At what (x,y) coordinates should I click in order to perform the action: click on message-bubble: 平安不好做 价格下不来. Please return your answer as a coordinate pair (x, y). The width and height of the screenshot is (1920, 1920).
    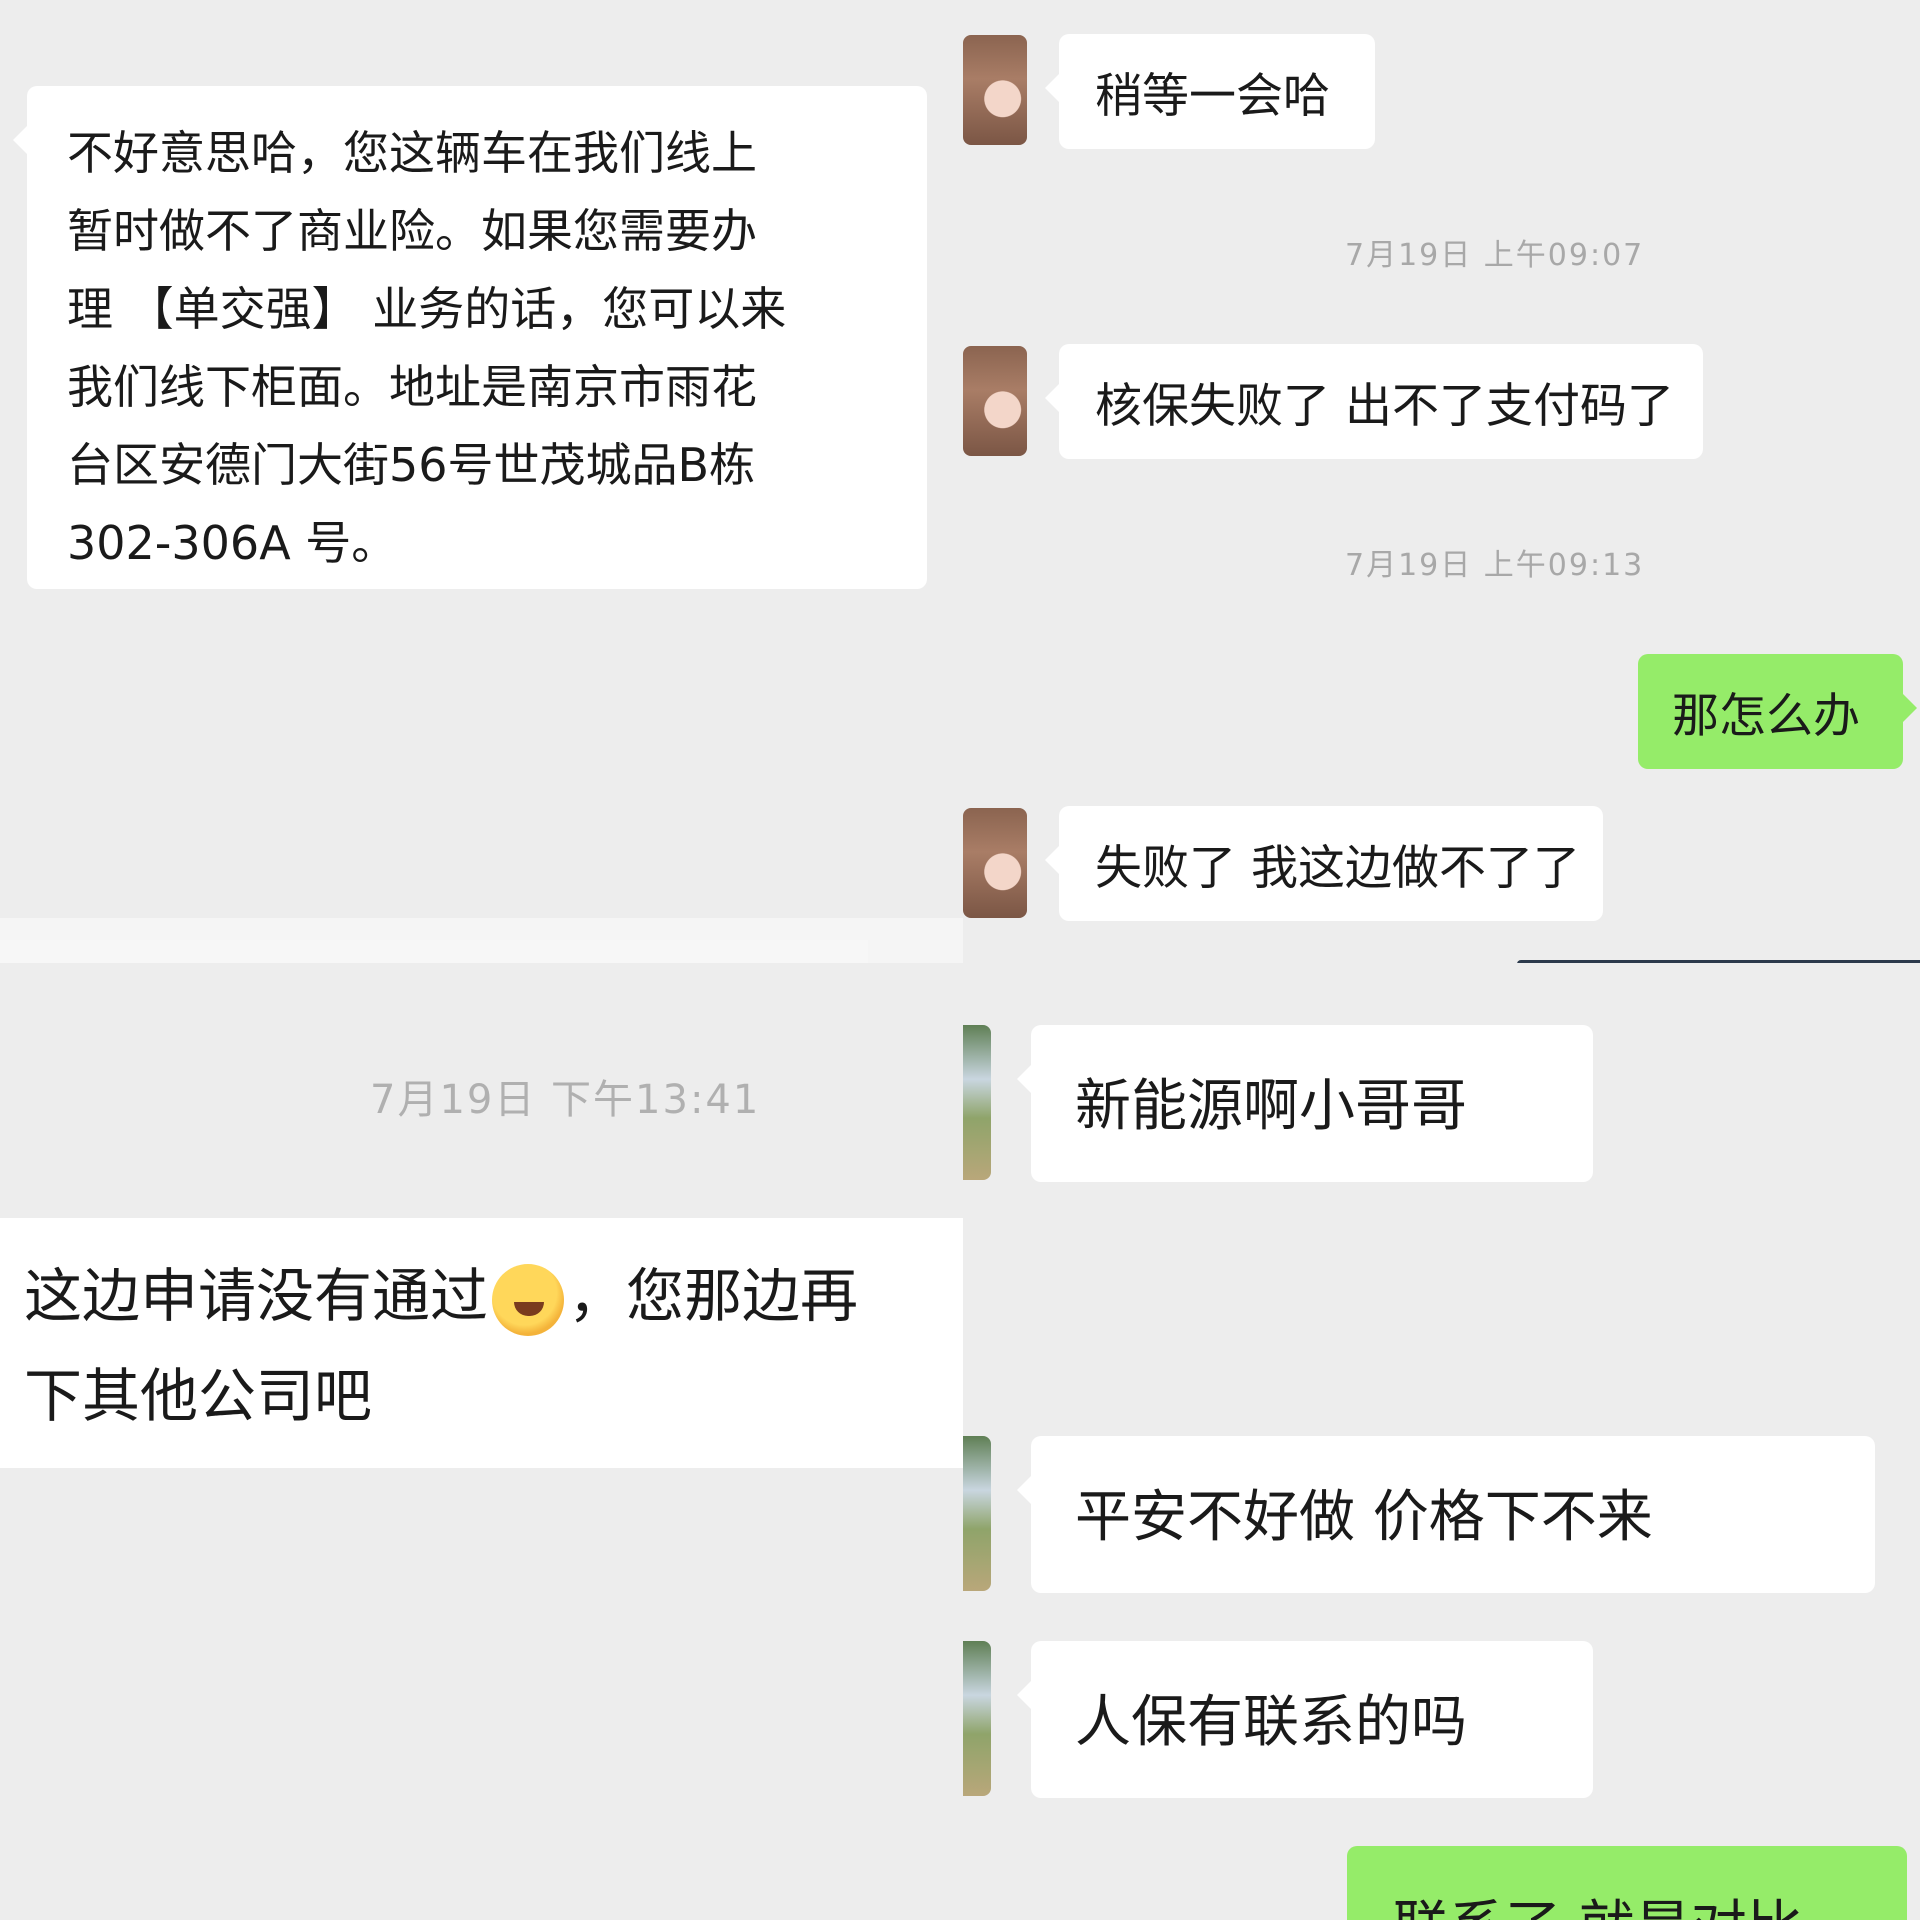
    Looking at the image, I should click on (1446, 1514).